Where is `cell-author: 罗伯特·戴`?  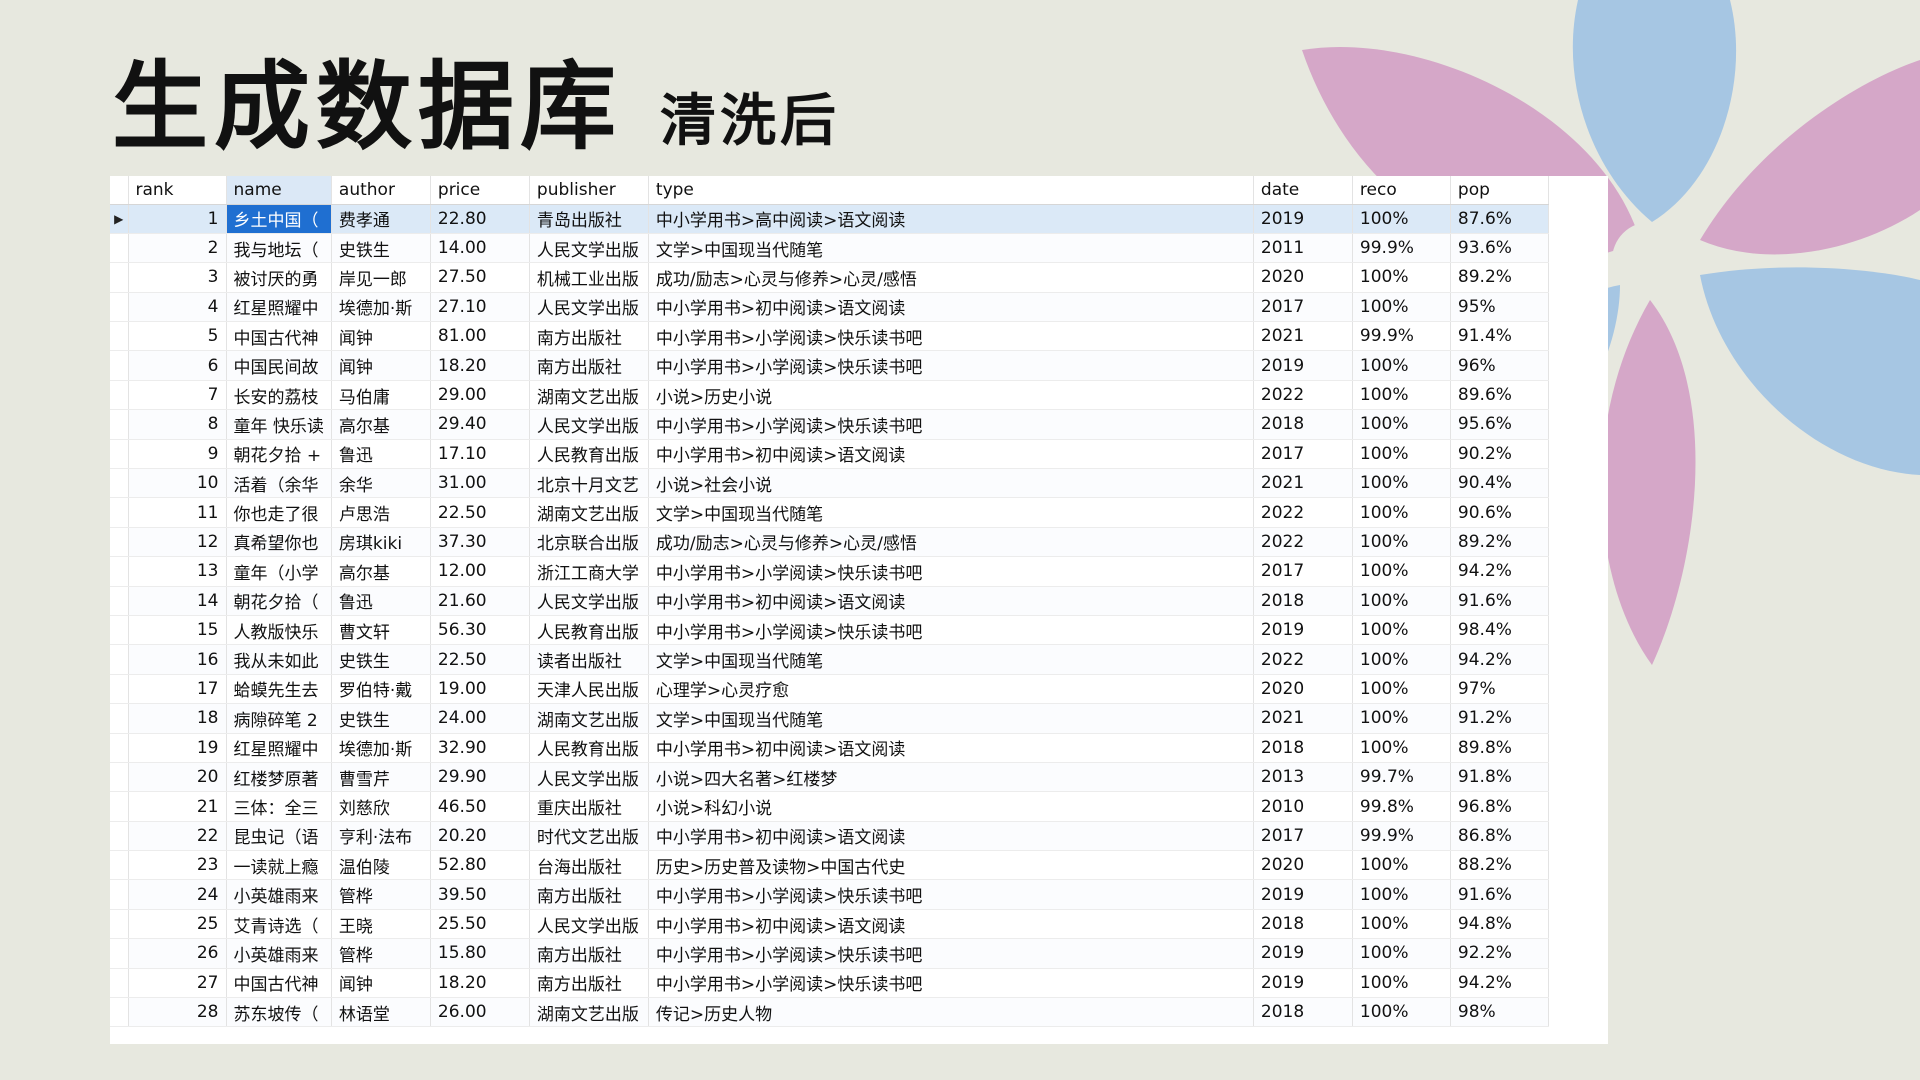 cell-author: 罗伯特·戴 is located at coordinates (381, 689).